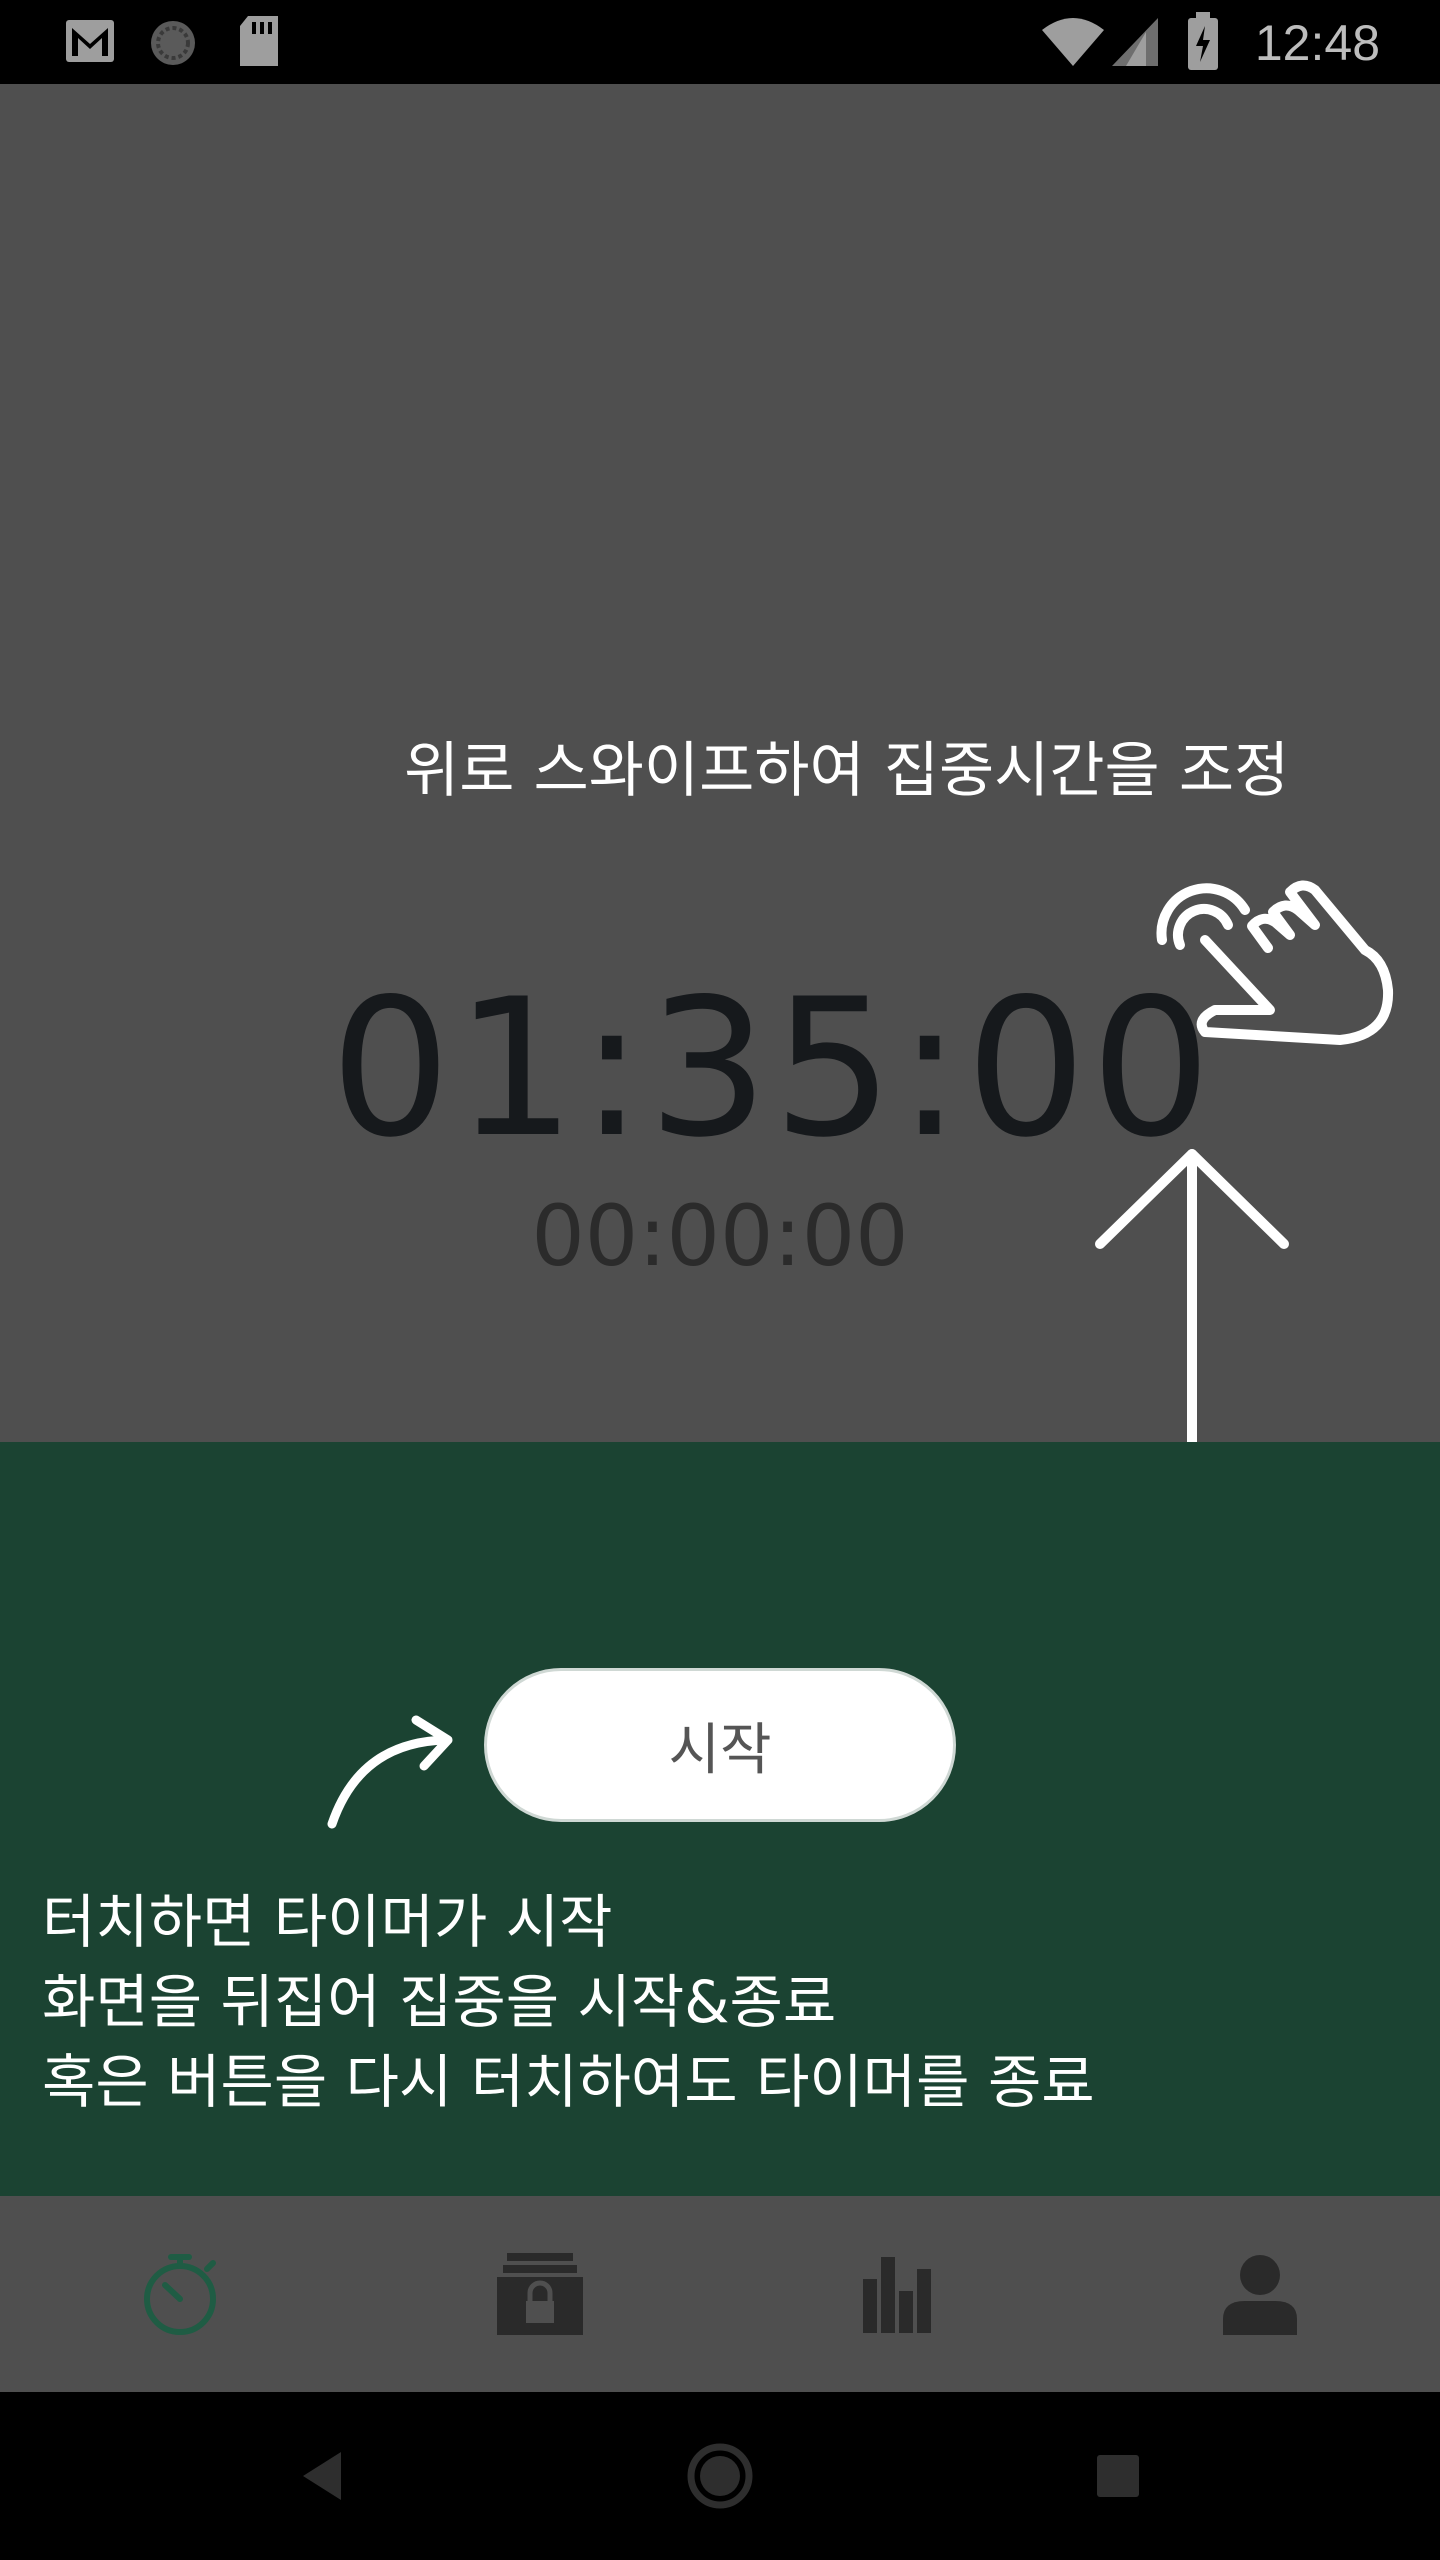 The height and width of the screenshot is (2560, 1440). I want to click on nav-item-timer, so click(180, 2294).